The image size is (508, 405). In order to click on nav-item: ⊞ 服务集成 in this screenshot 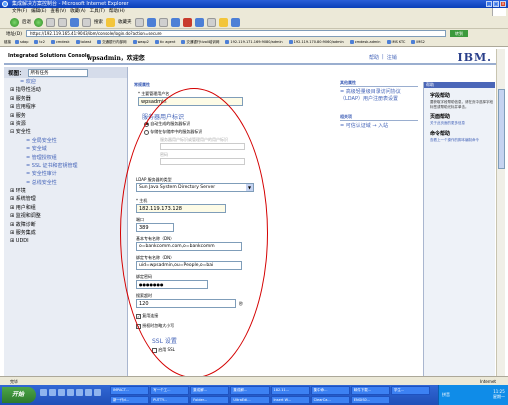, I will do `click(65, 233)`.